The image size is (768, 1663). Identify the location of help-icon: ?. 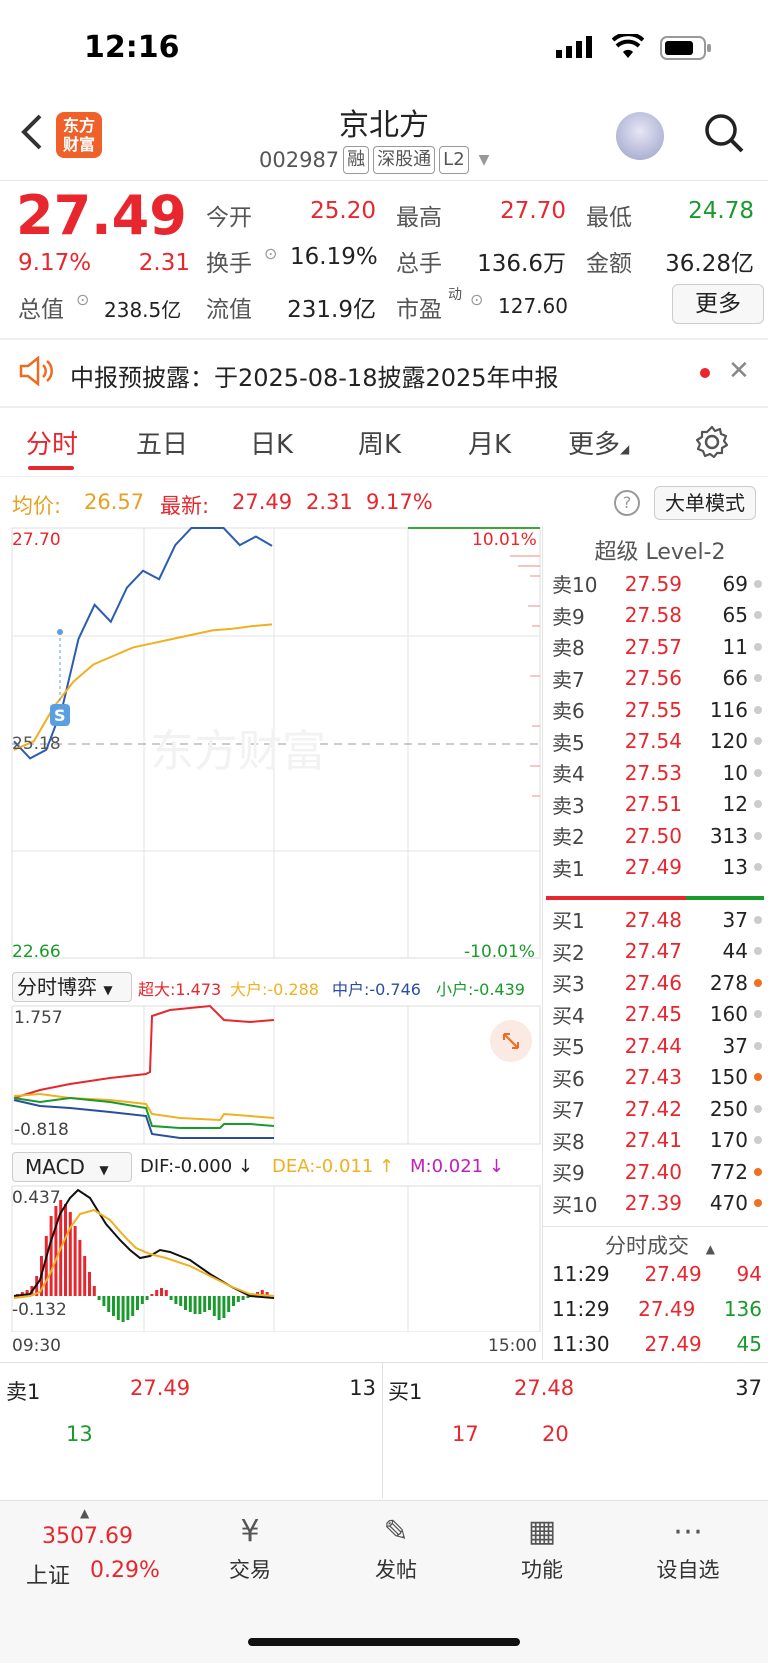
(627, 503).